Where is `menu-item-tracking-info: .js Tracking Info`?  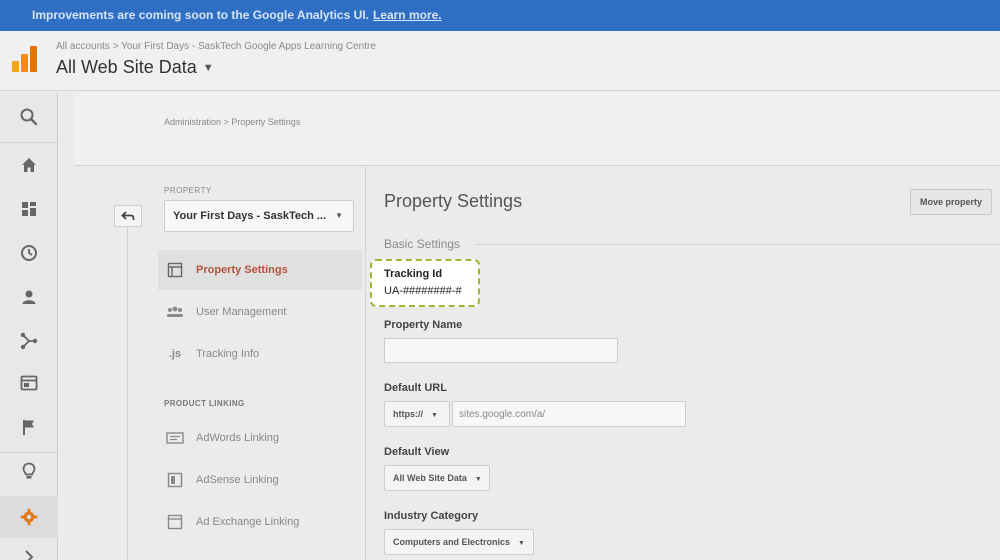
menu-item-tracking-info: .js Tracking Info is located at coordinates (260, 354).